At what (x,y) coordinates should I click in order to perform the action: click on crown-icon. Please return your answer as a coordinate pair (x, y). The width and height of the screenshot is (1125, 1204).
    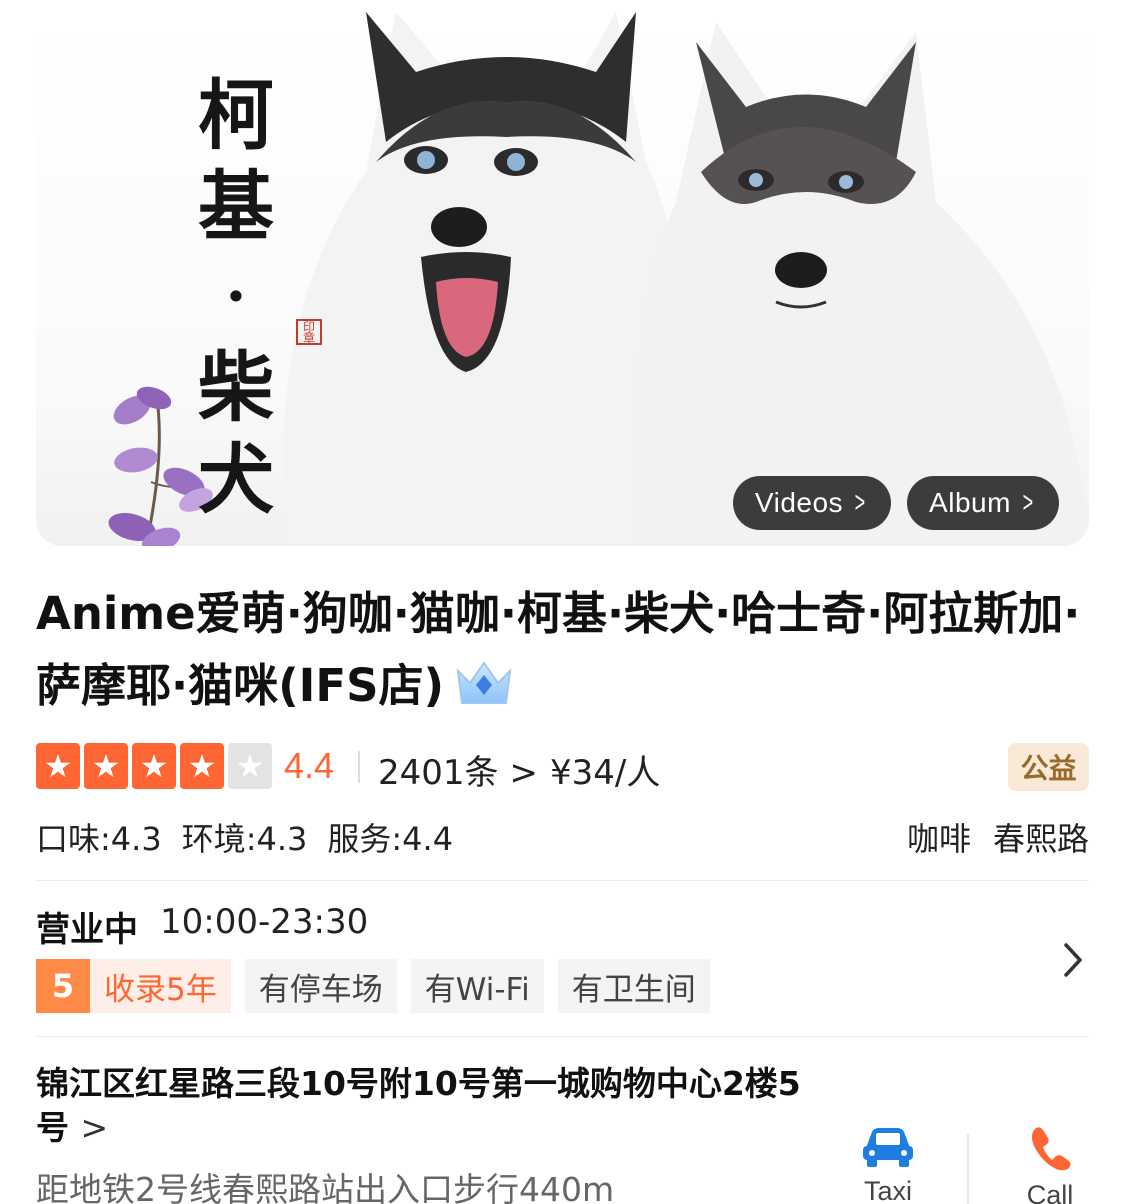
    Looking at the image, I should click on (484, 693).